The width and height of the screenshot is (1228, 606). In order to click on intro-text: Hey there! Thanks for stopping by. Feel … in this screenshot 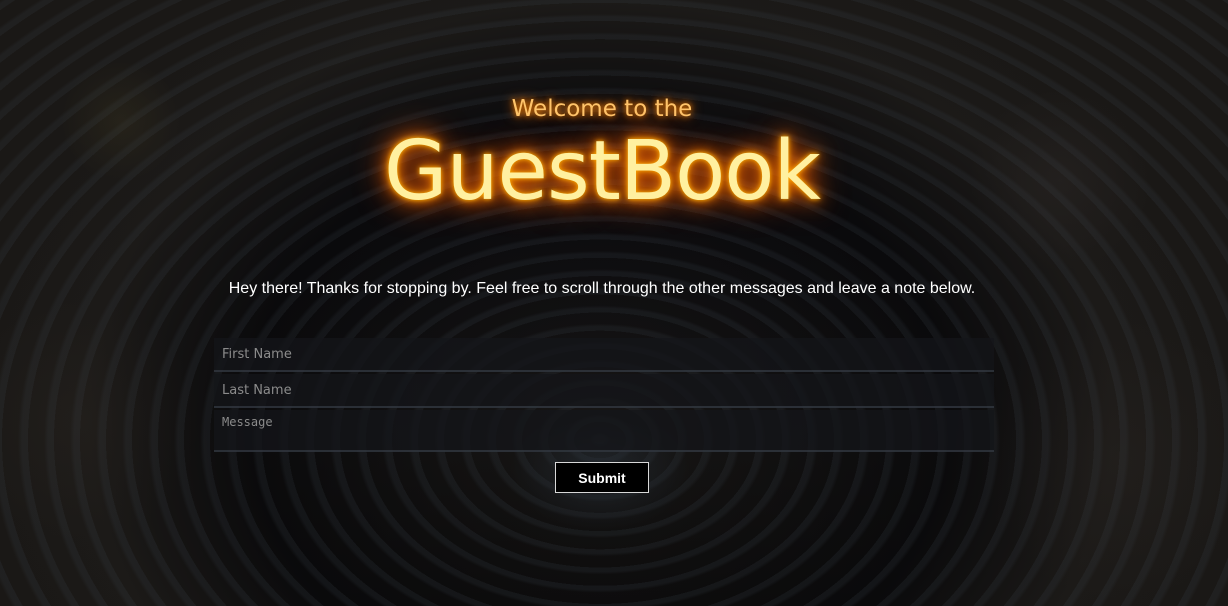, I will do `click(602, 288)`.